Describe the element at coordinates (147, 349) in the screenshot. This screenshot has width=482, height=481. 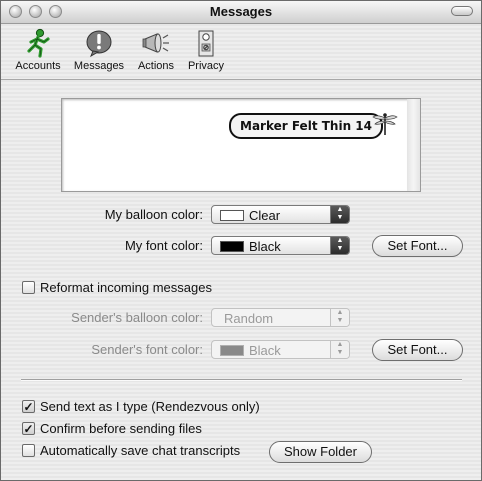
I see `sender-font-color-label: Sender's font color:` at that location.